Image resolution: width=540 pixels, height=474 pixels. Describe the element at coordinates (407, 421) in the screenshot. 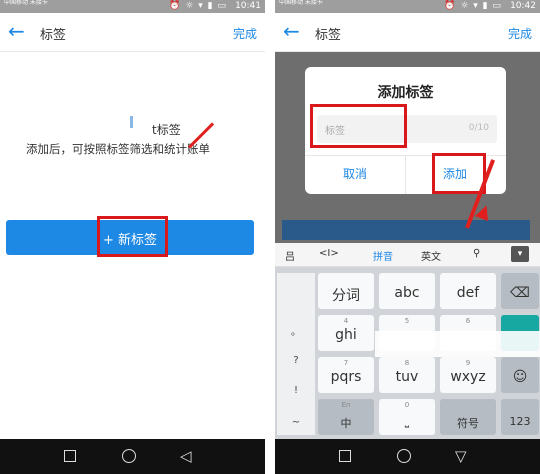

I see `mic-icon: ⎵` at that location.